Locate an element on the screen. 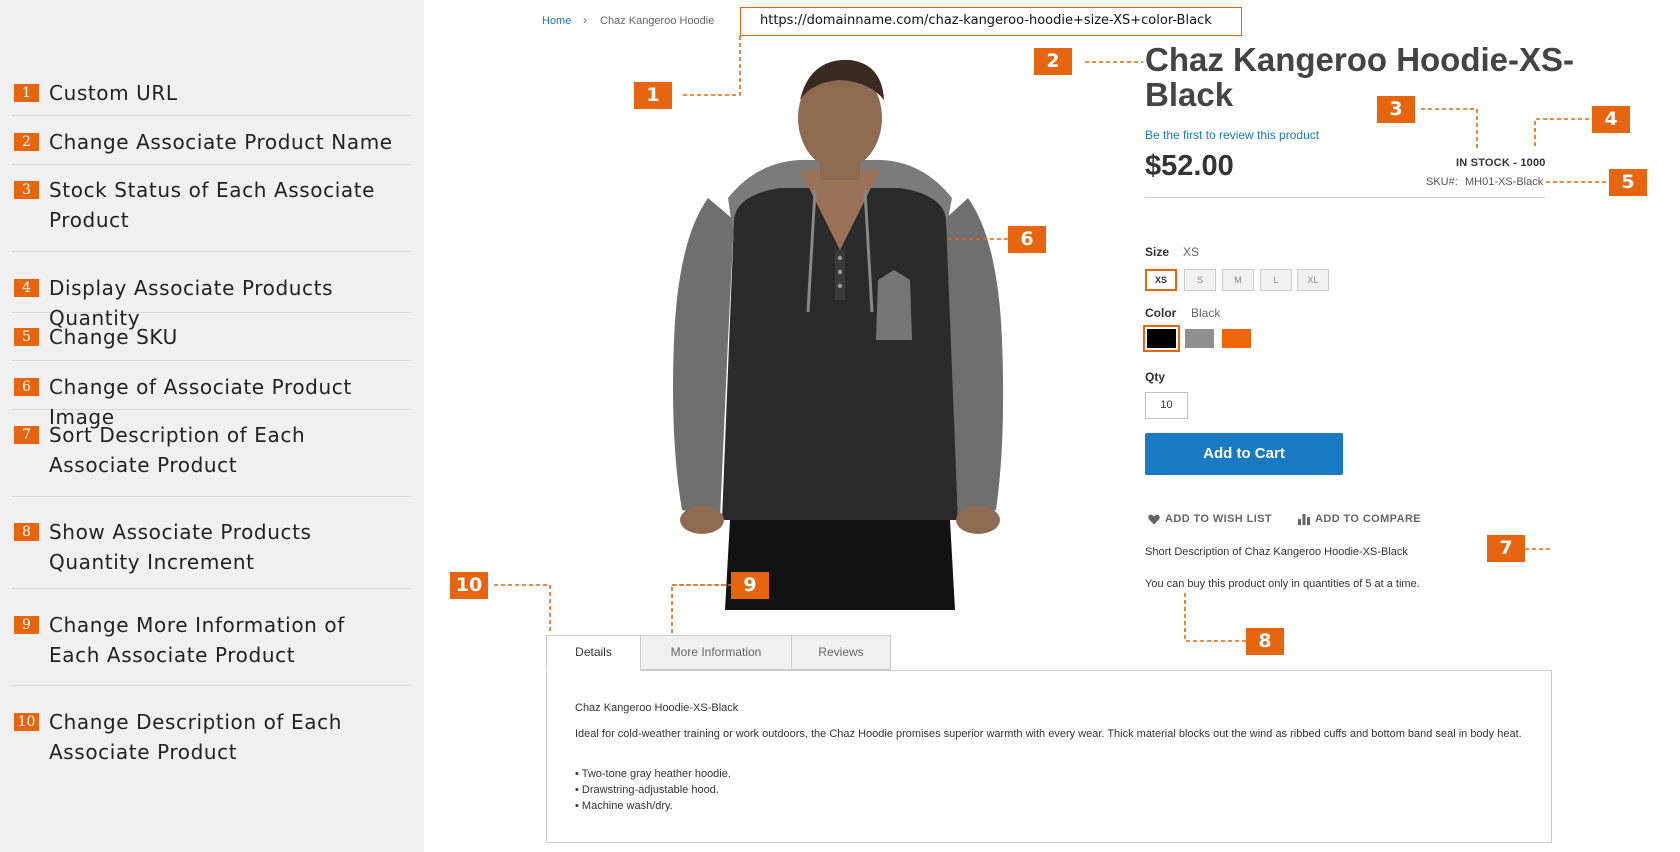 The width and height of the screenshot is (1680, 852). feature-number-badge: 9 is located at coordinates (26, 625).